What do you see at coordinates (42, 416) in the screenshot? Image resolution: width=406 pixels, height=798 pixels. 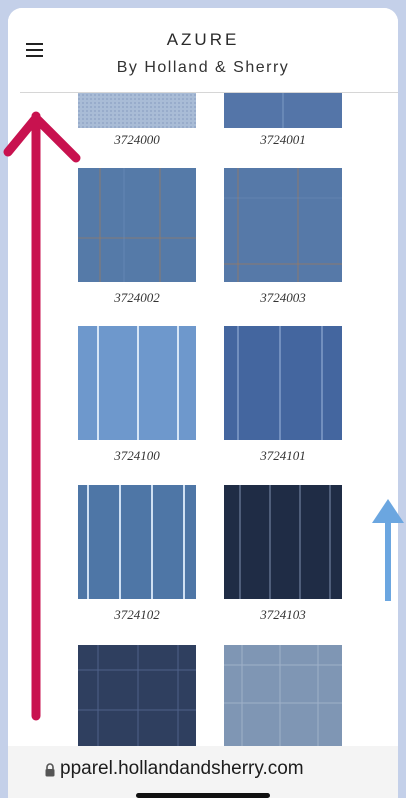 I see `scroll-up-arrow-icon` at bounding box center [42, 416].